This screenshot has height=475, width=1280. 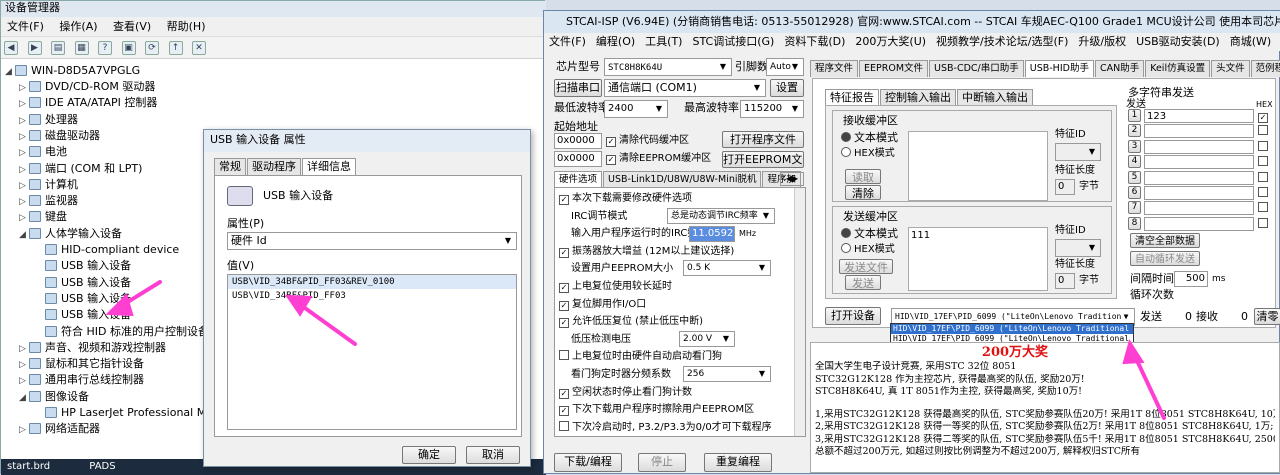 I want to click on multi-send-row-button: 5, so click(x=1134, y=177).